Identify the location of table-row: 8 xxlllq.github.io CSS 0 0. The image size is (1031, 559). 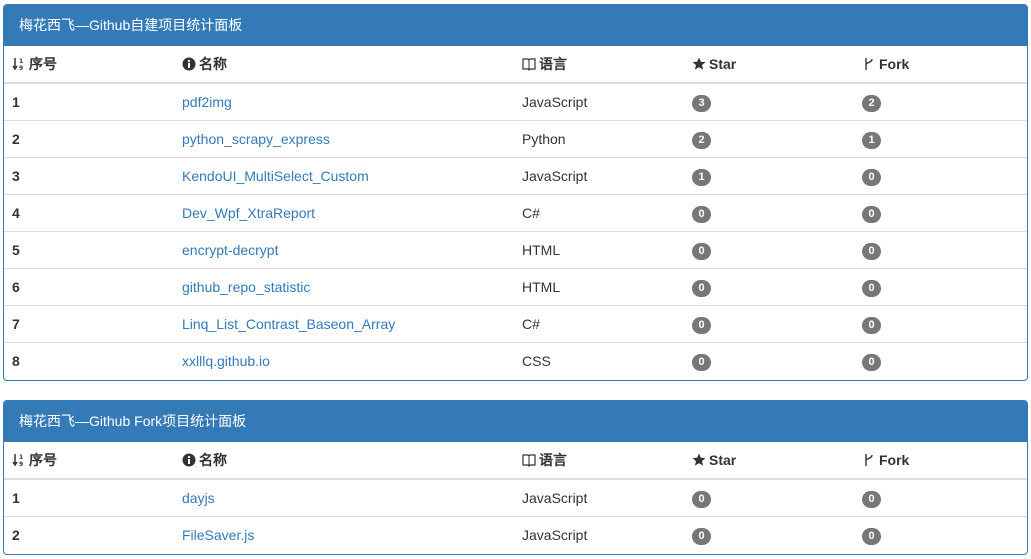
(515, 360).